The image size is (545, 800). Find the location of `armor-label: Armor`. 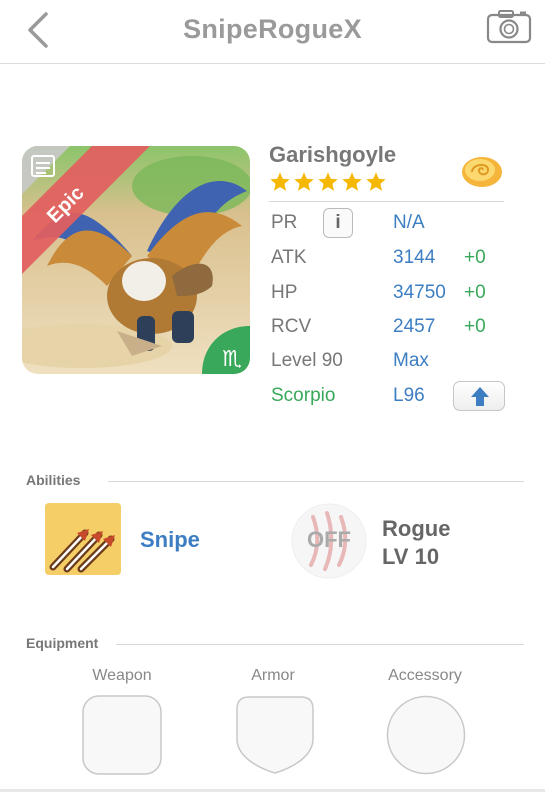

armor-label: Armor is located at coordinates (273, 675).